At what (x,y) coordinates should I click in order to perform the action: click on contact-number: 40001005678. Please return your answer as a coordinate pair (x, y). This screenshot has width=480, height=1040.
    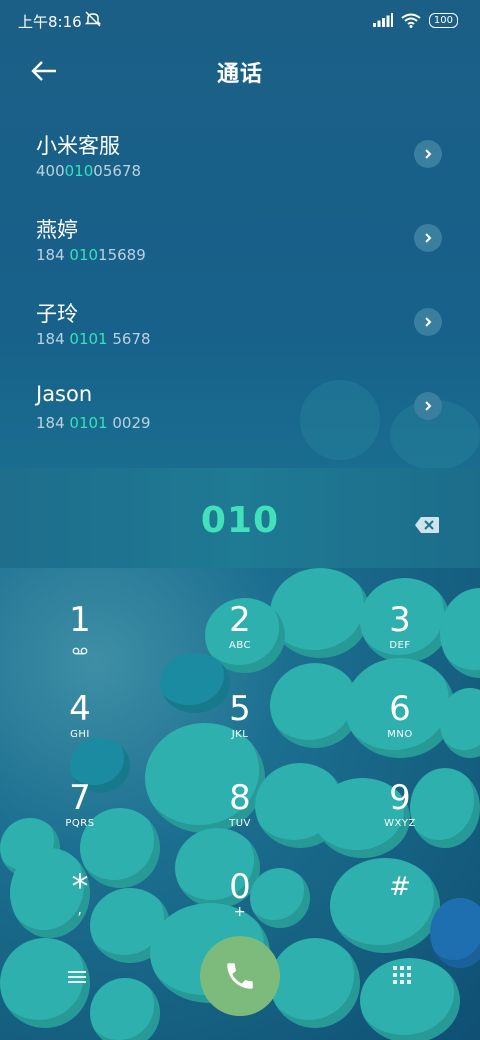
    Looking at the image, I should click on (88, 171).